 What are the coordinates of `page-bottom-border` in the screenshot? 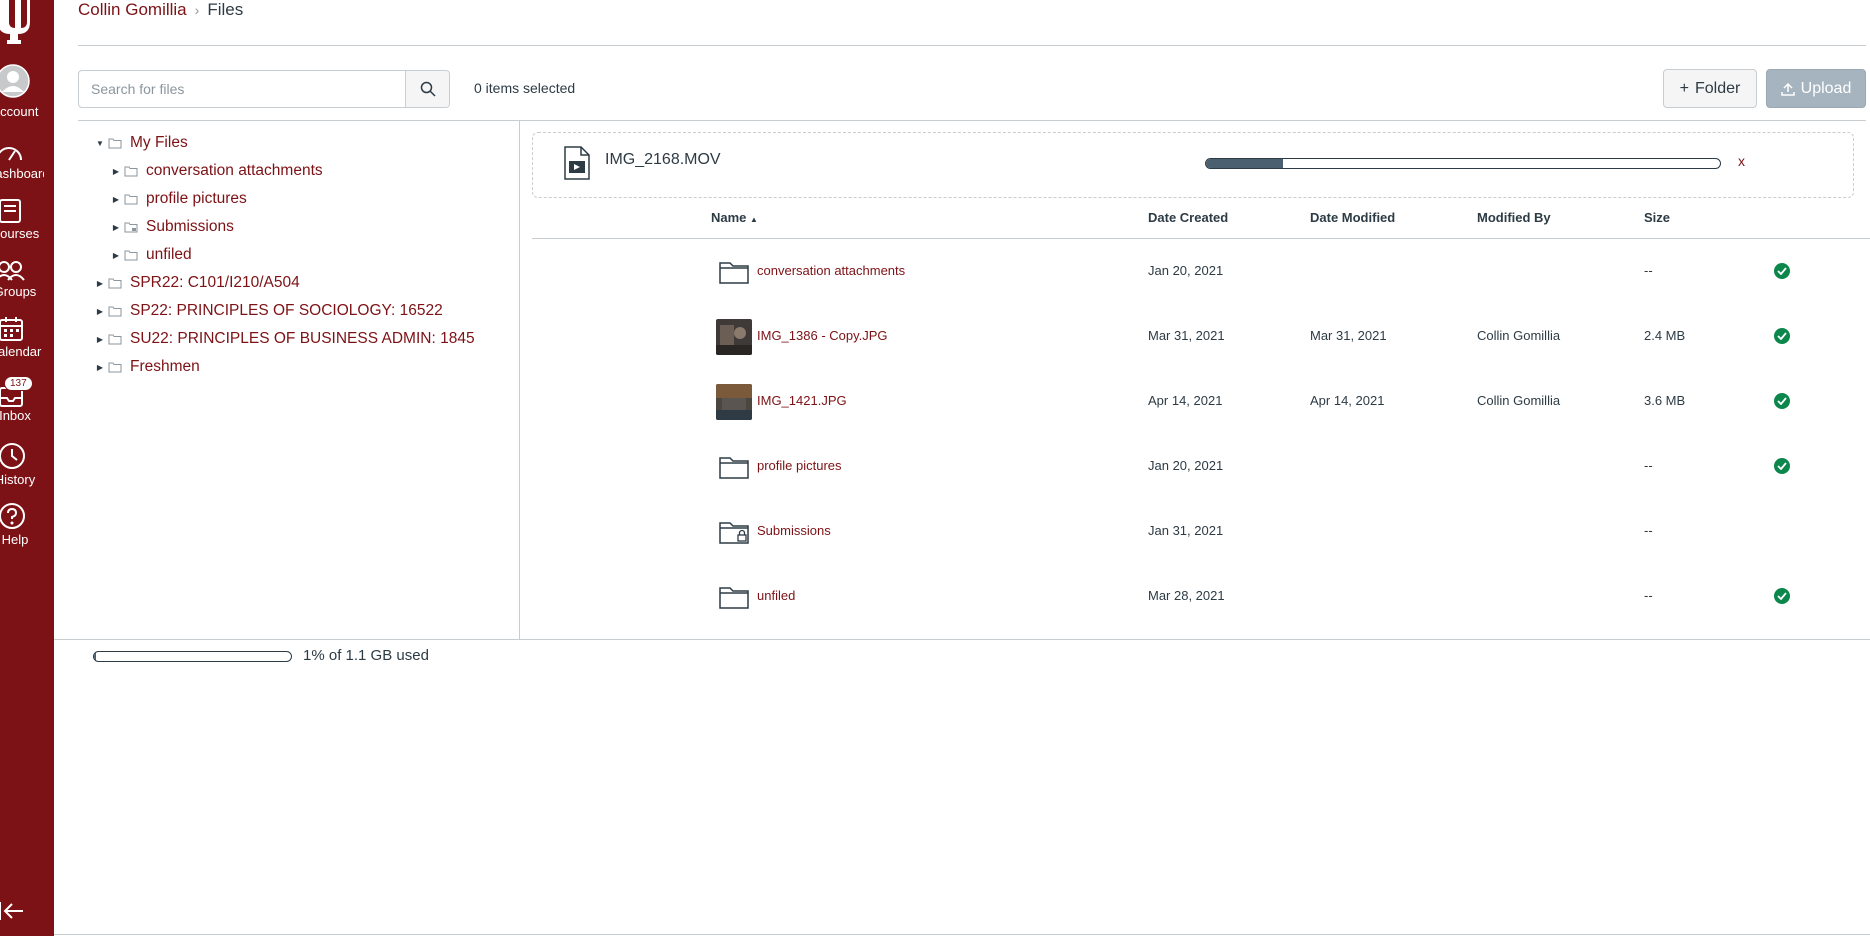 It's located at (962, 934).